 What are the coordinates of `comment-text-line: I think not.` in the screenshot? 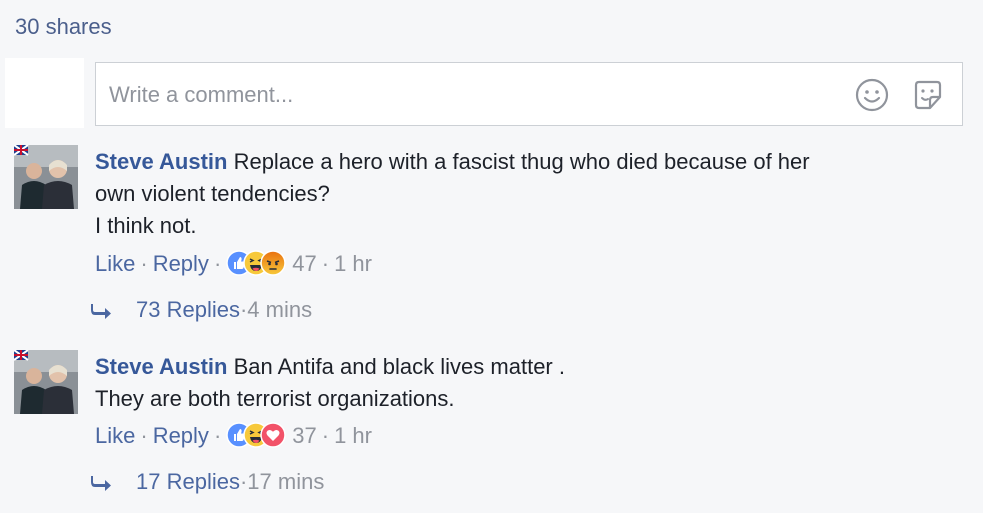 It's located at (146, 225).